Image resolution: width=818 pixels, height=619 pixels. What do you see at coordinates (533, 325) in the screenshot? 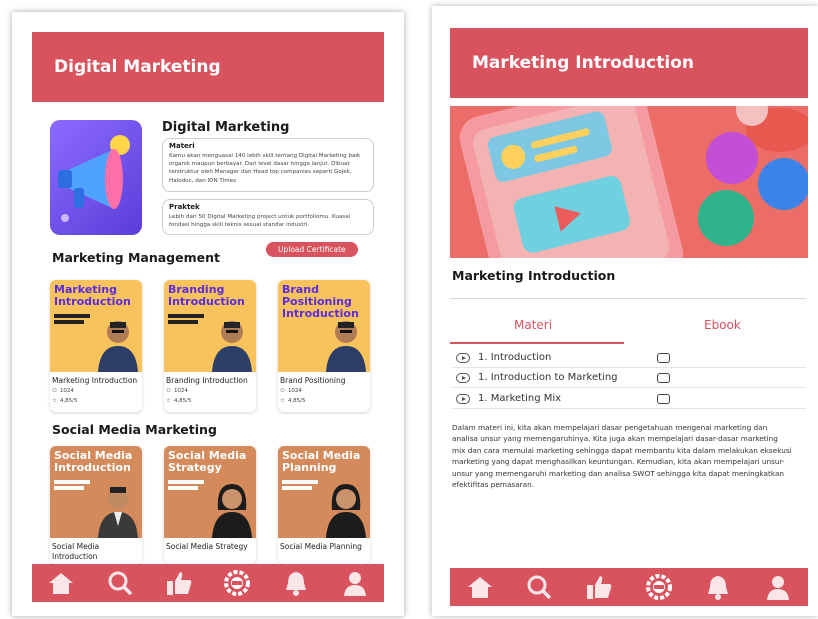
I see `tab-materi: Materi` at bounding box center [533, 325].